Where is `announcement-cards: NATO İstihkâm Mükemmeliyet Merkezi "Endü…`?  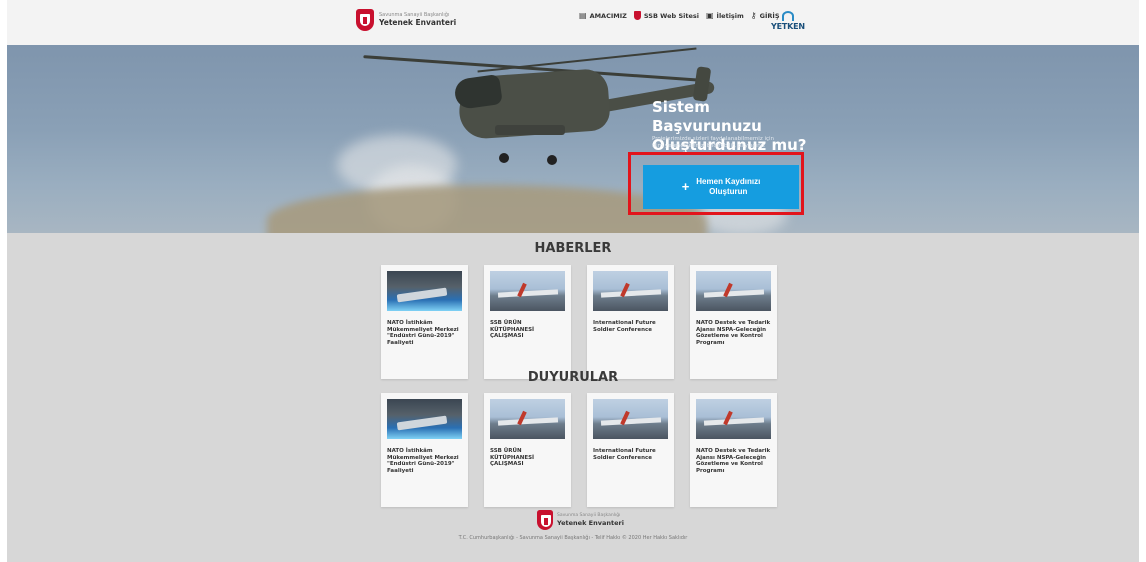 announcement-cards: NATO İstihkâm Mükemmeliyet Merkezi "Endü… is located at coordinates (579, 450).